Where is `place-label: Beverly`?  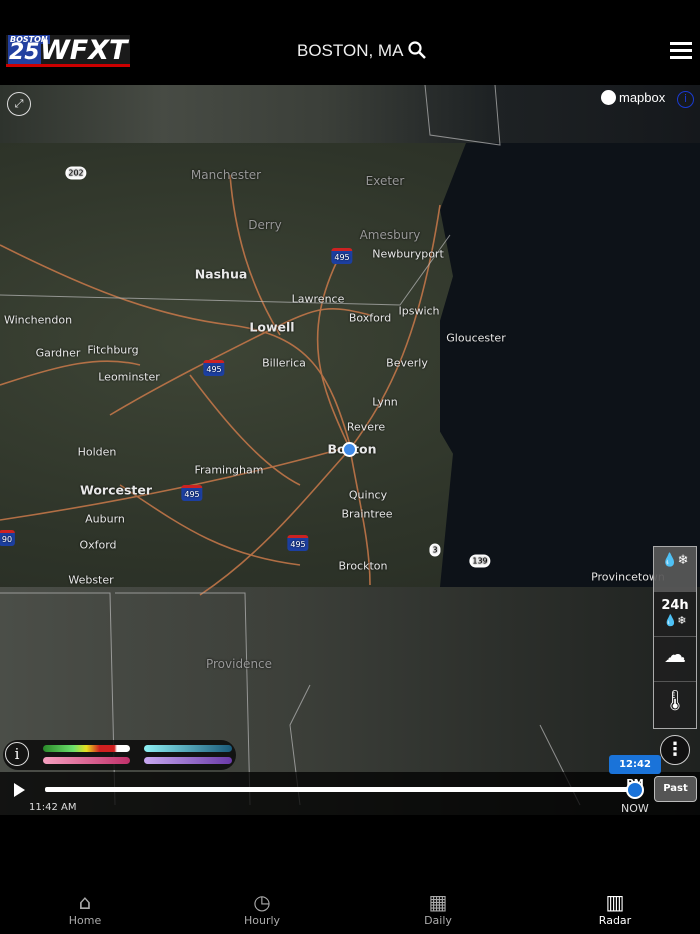 place-label: Beverly is located at coordinates (407, 363).